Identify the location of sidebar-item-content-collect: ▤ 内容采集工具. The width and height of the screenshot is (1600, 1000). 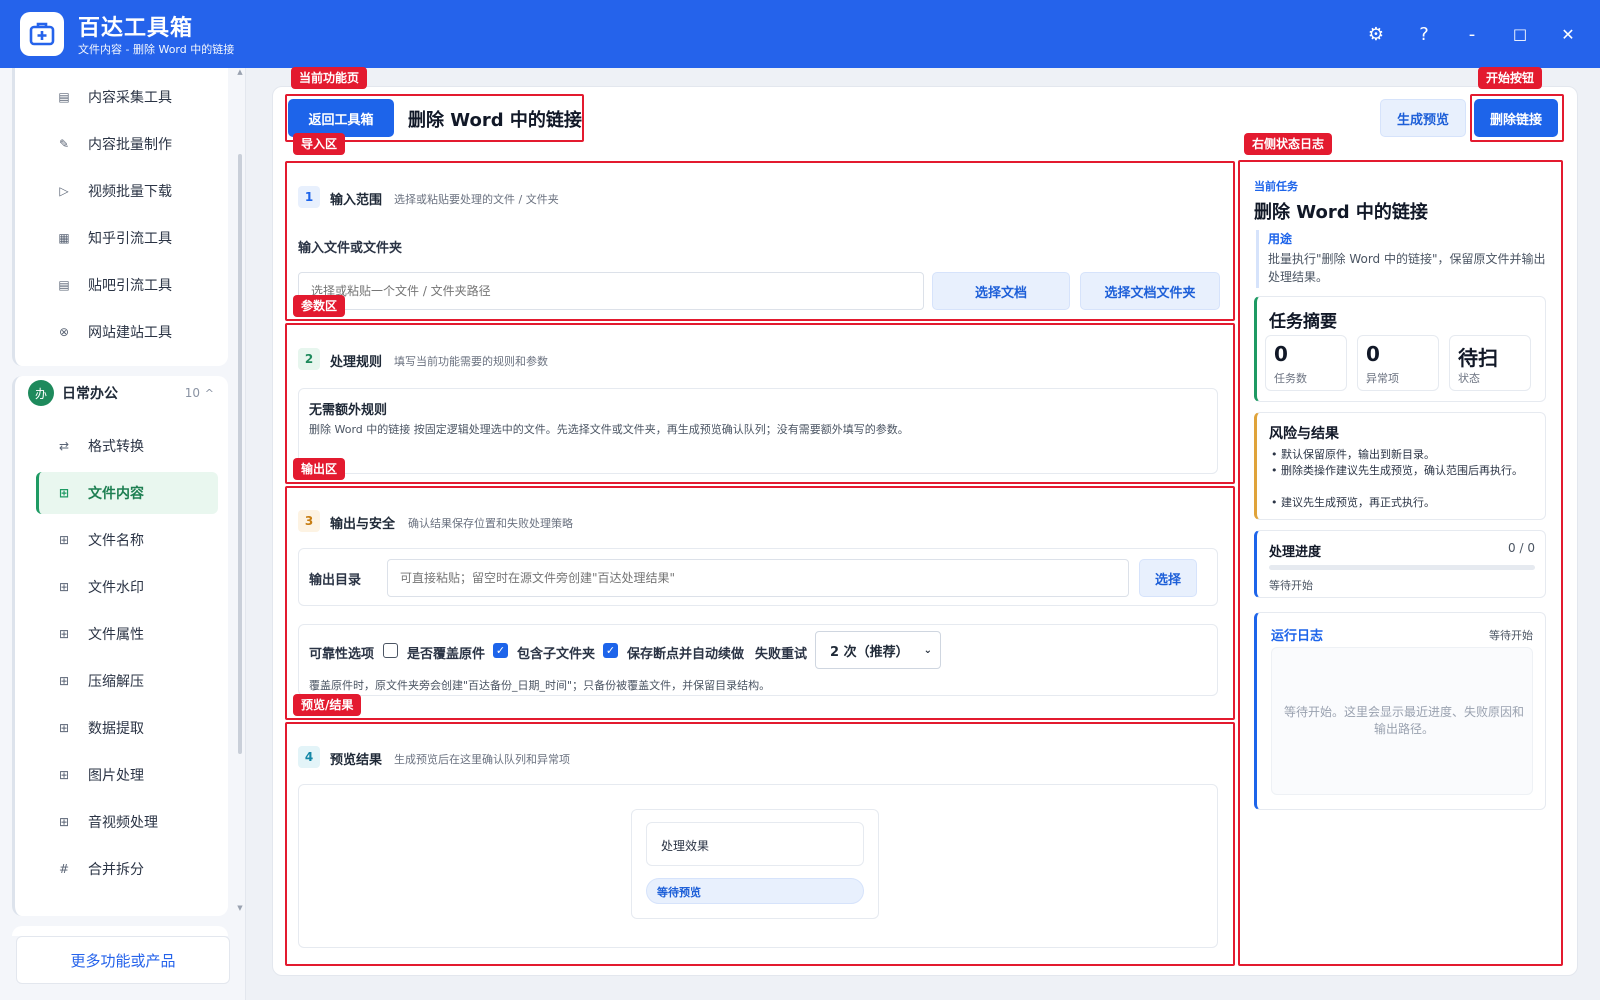
(119, 97).